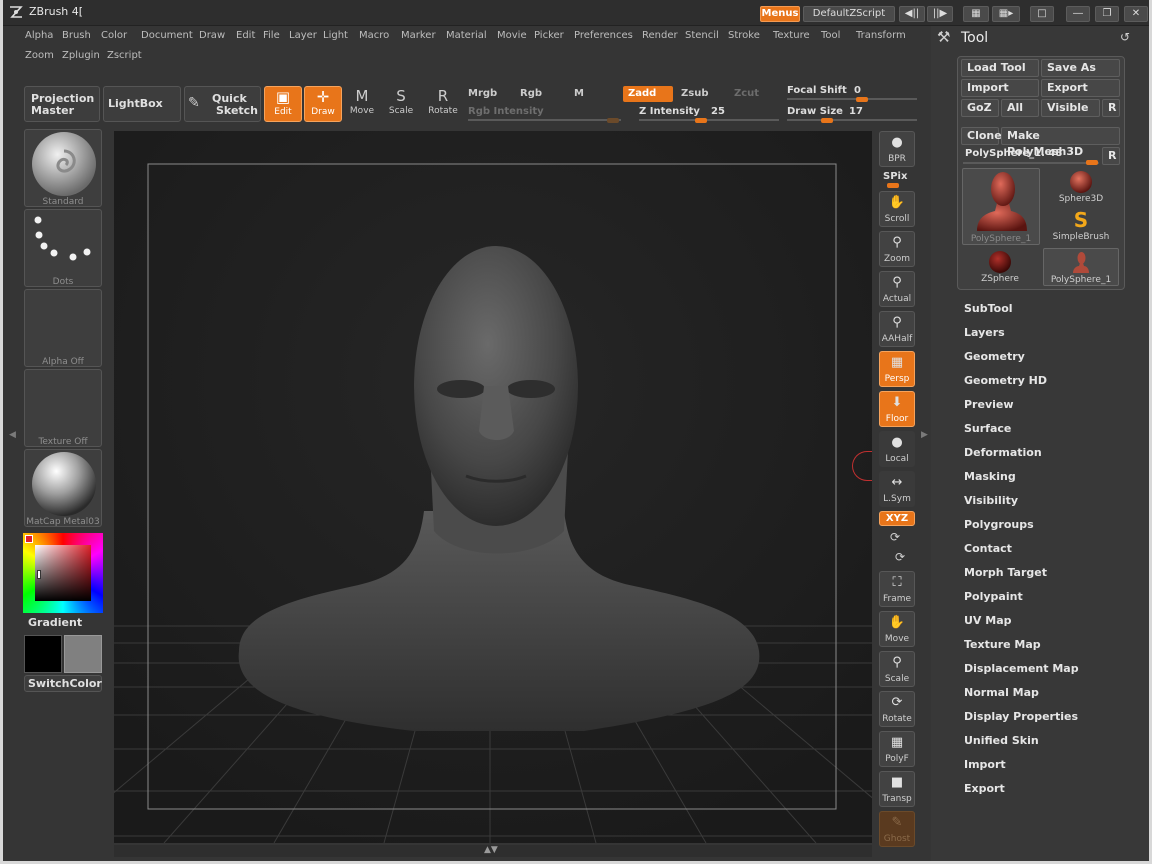 Image resolution: width=1152 pixels, height=864 pixels. What do you see at coordinates (212, 35) in the screenshot?
I see `menu-draw: Draw` at bounding box center [212, 35].